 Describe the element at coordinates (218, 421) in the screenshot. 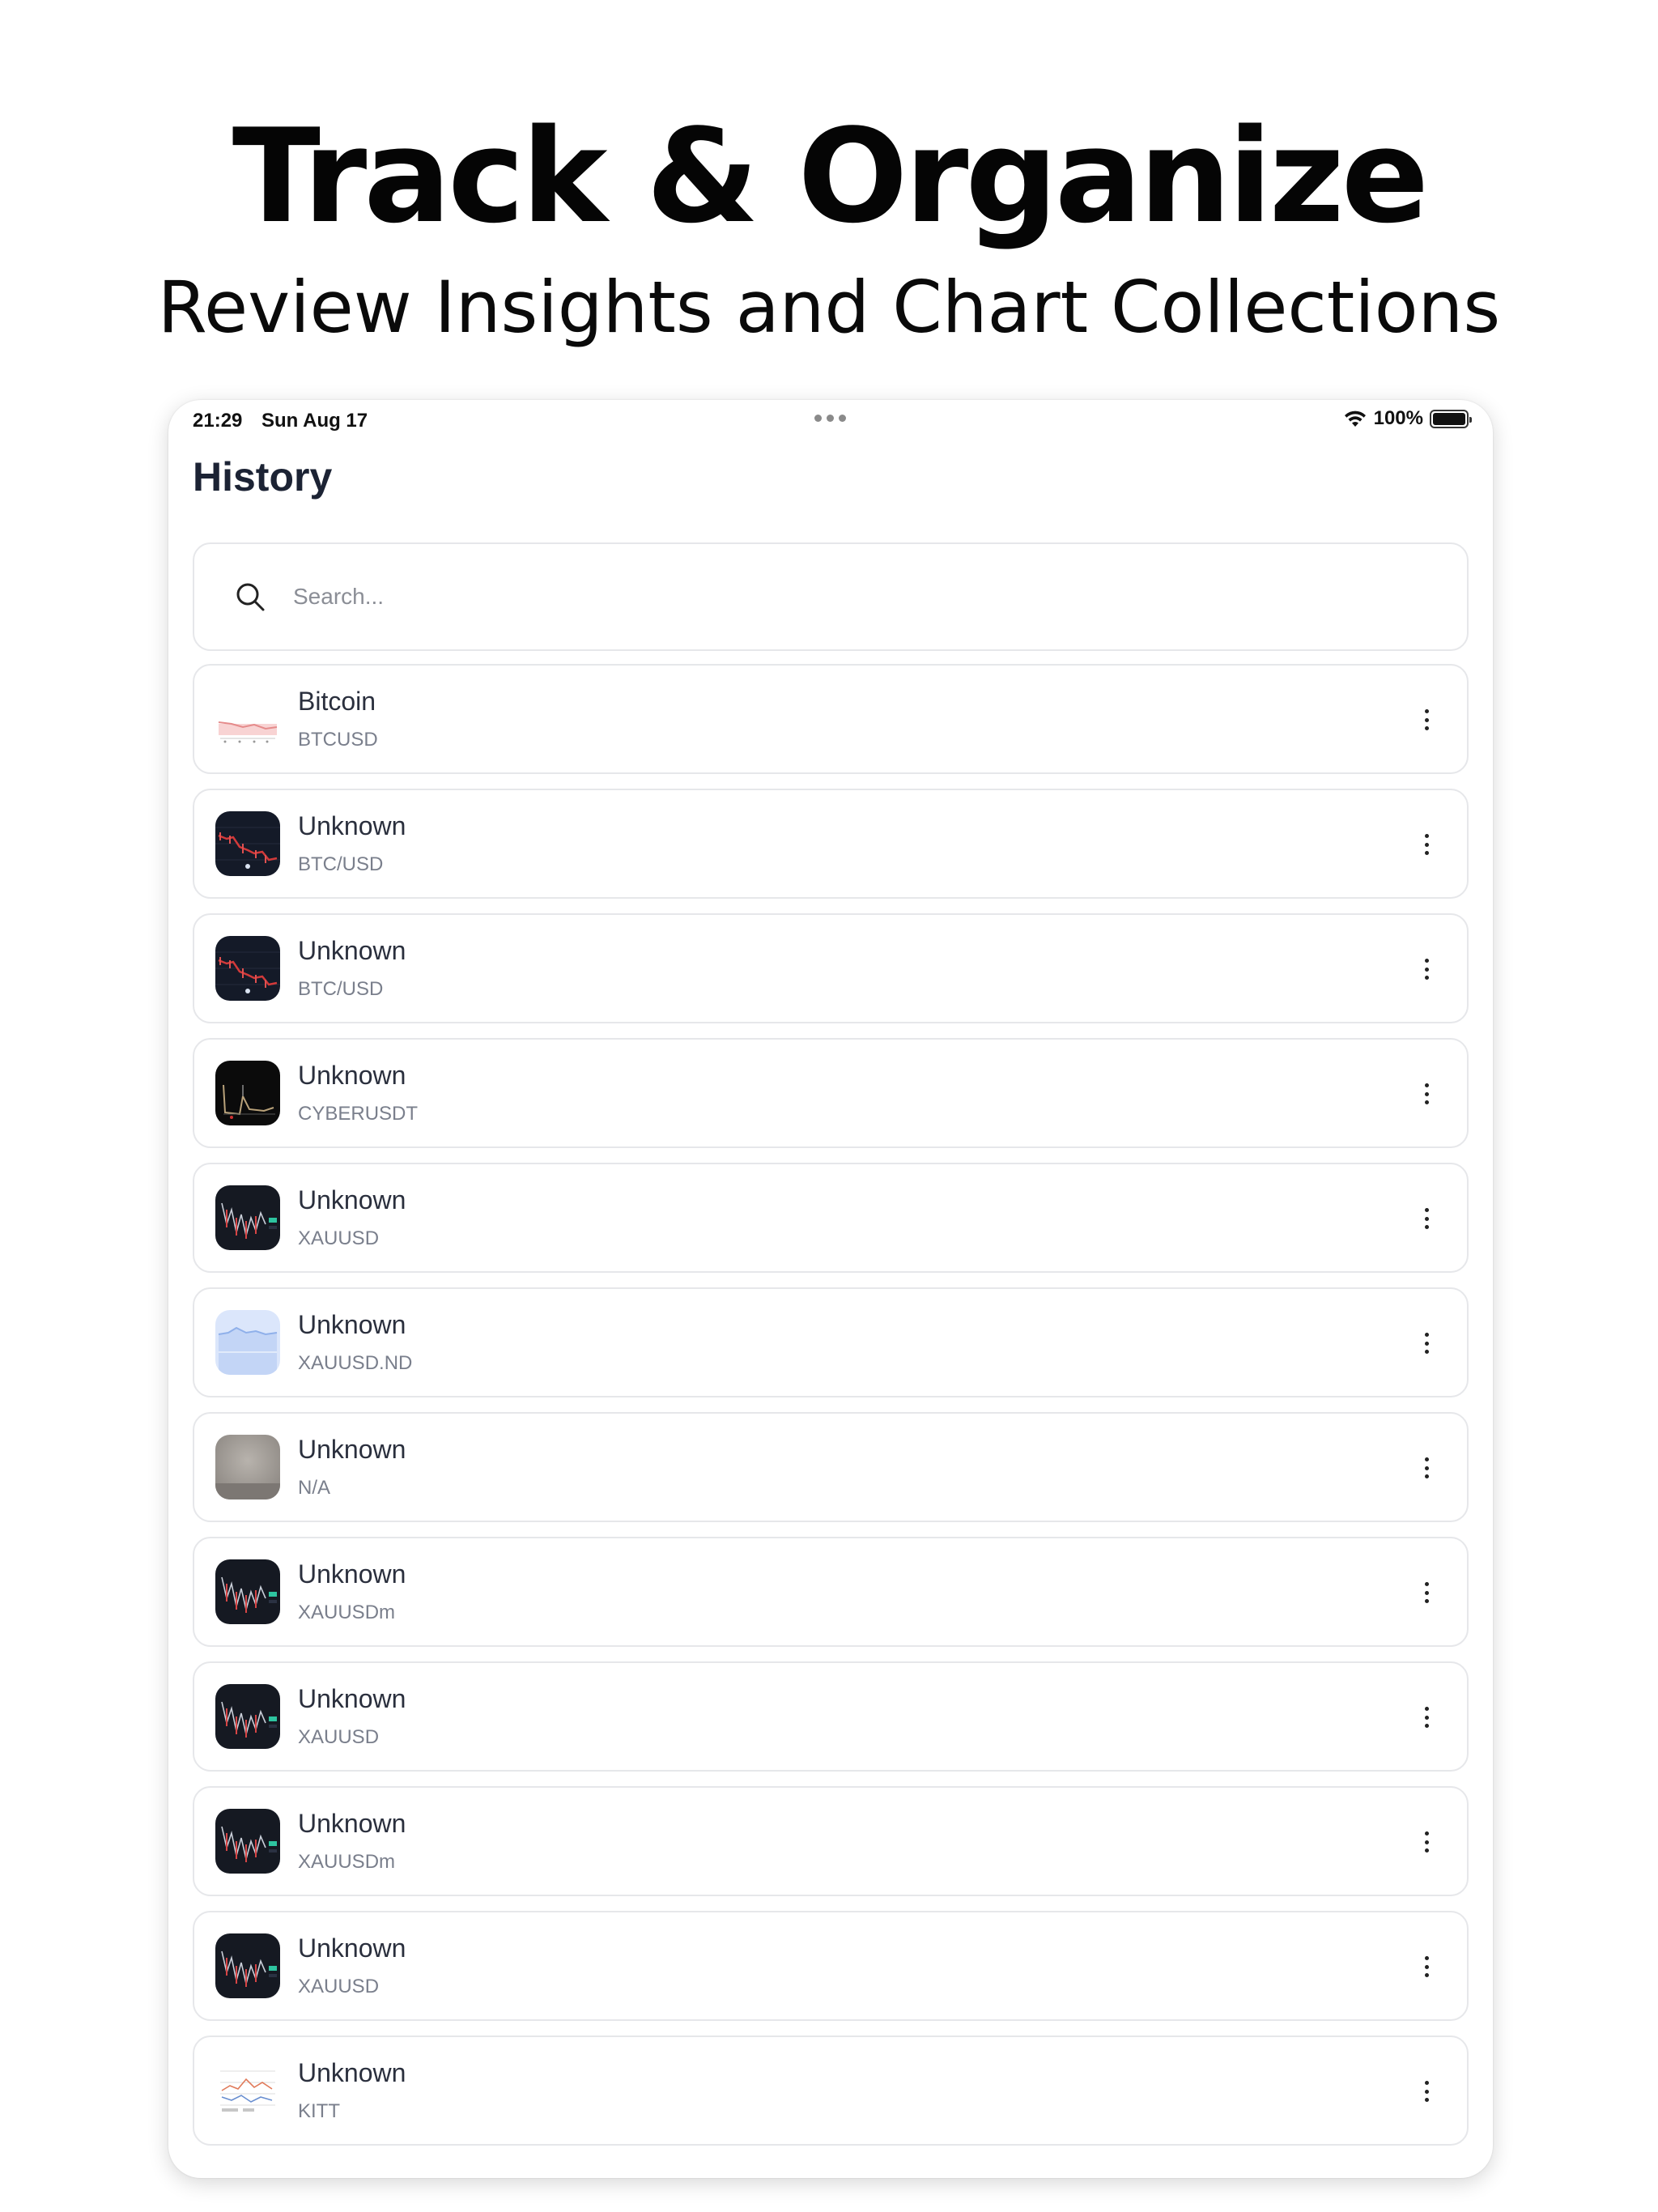

I see `status-time: 21:29` at that location.